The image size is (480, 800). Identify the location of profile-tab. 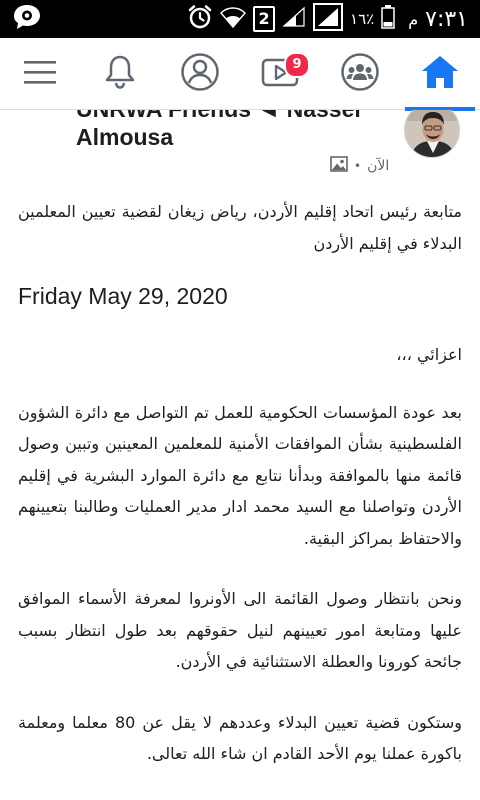
(200, 74).